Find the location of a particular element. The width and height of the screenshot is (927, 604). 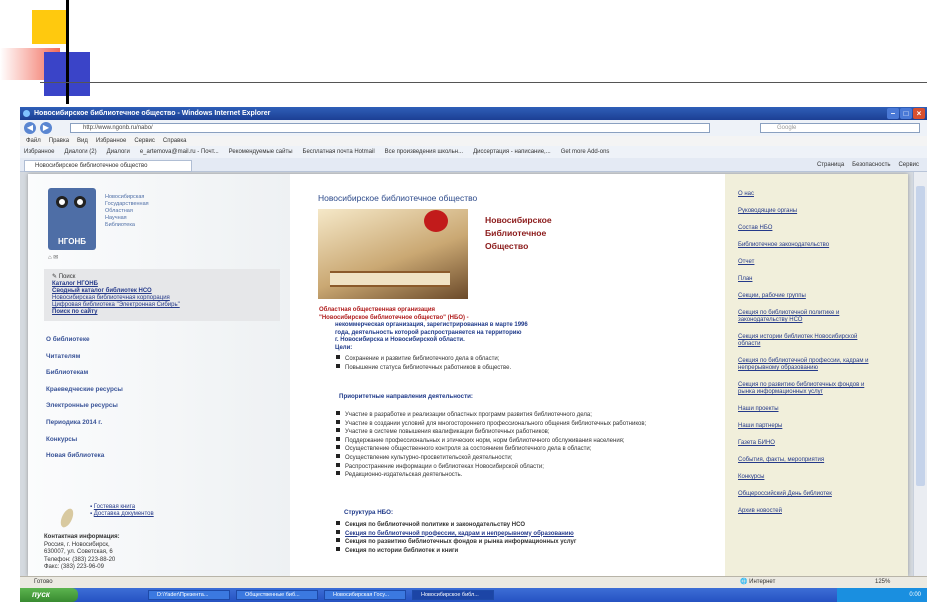

nav-item-libraries: Библиотекам is located at coordinates (84, 377).